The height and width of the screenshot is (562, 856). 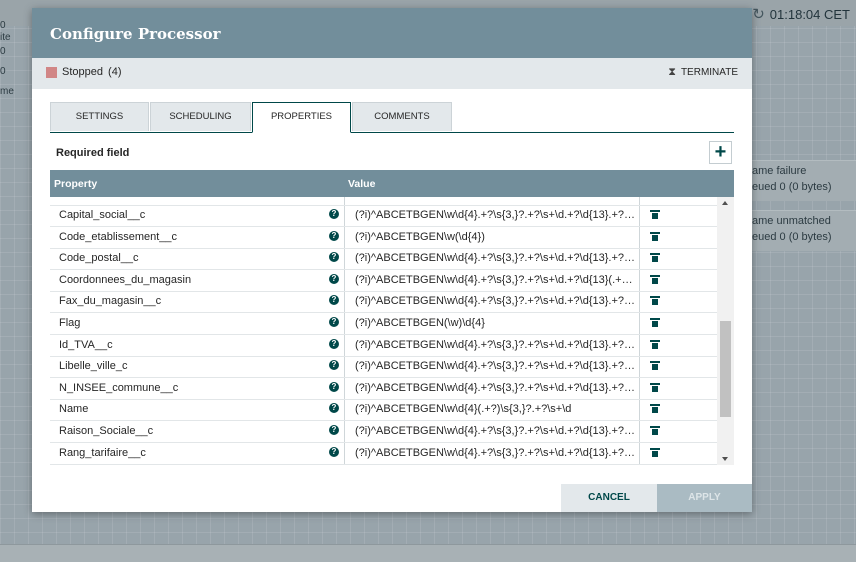 I want to click on property-name: Rang_tarifaire__c, so click(x=102, y=452).